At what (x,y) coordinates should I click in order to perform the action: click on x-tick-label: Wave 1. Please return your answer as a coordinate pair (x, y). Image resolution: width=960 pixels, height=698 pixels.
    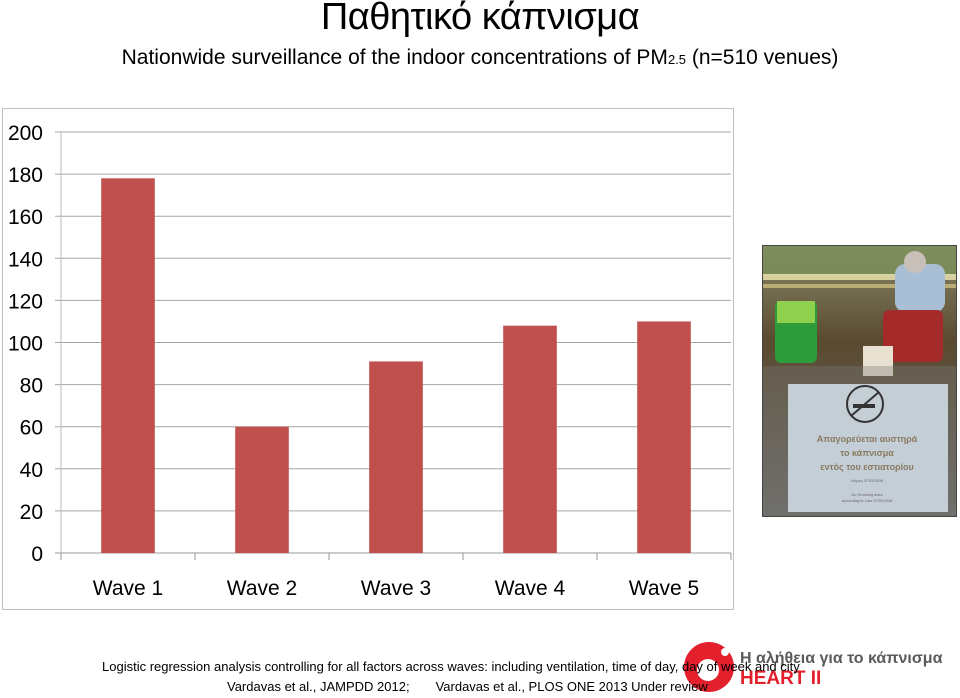
    Looking at the image, I should click on (128, 588).